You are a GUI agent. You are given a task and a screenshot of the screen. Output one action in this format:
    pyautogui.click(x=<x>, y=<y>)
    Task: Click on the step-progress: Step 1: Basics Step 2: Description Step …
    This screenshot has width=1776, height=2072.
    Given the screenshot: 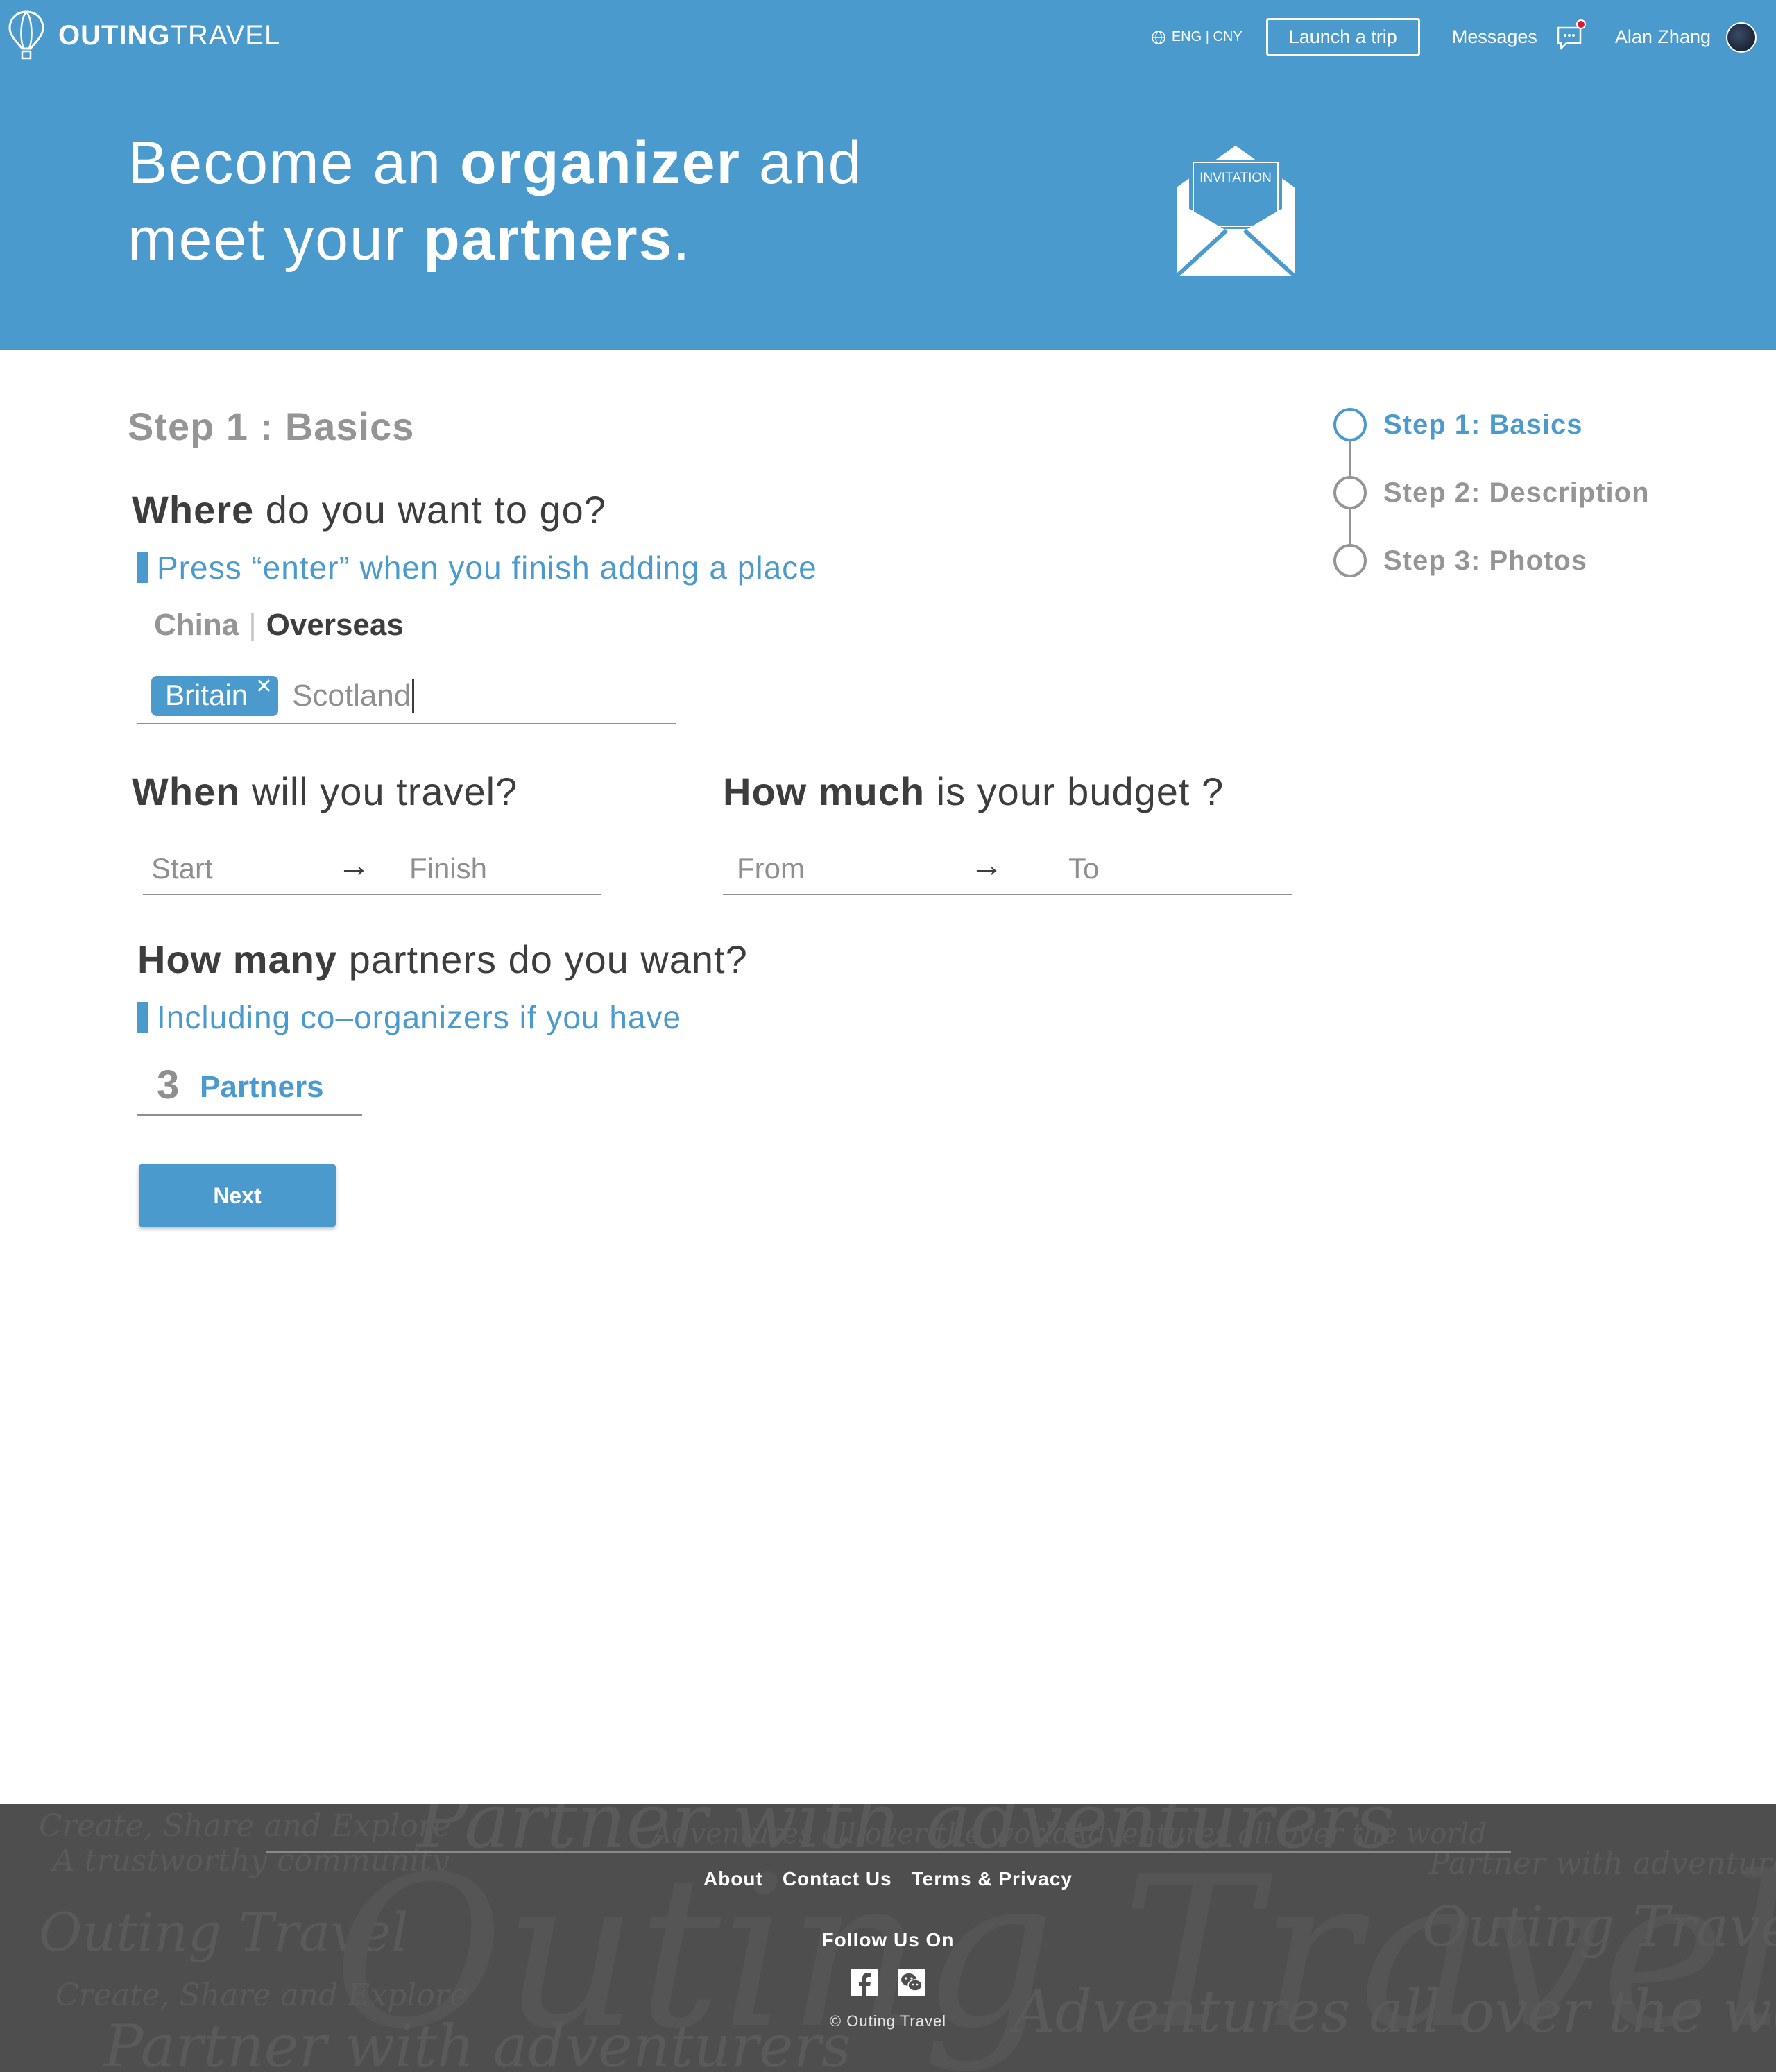 What is the action you would take?
    pyautogui.click(x=1491, y=509)
    